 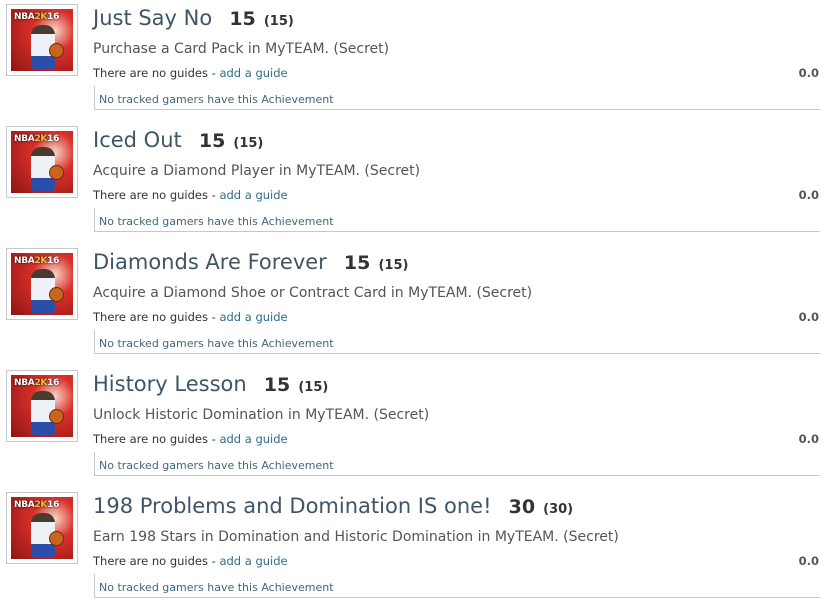 What do you see at coordinates (241, 49) in the screenshot?
I see `achievement-description: Purchase a Card Pack in MyTEAM. (Secret)` at bounding box center [241, 49].